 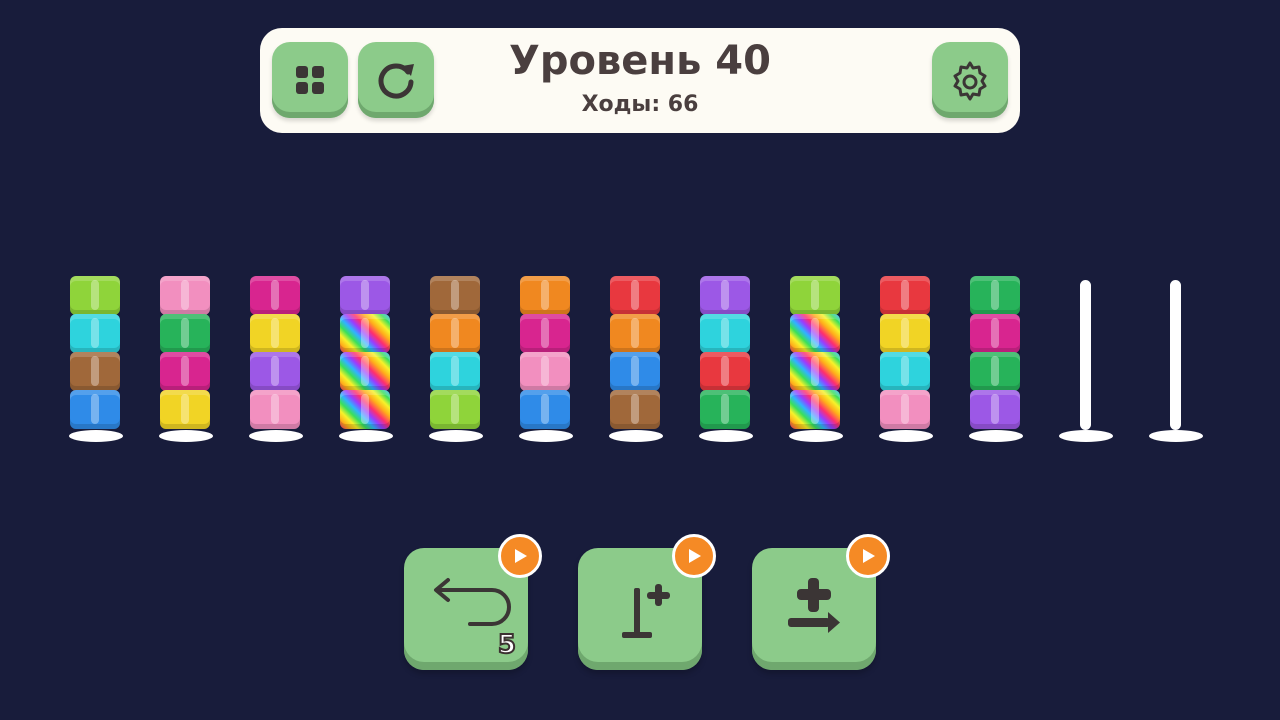 What do you see at coordinates (647, 602) in the screenshot?
I see `add-pole-button` at bounding box center [647, 602].